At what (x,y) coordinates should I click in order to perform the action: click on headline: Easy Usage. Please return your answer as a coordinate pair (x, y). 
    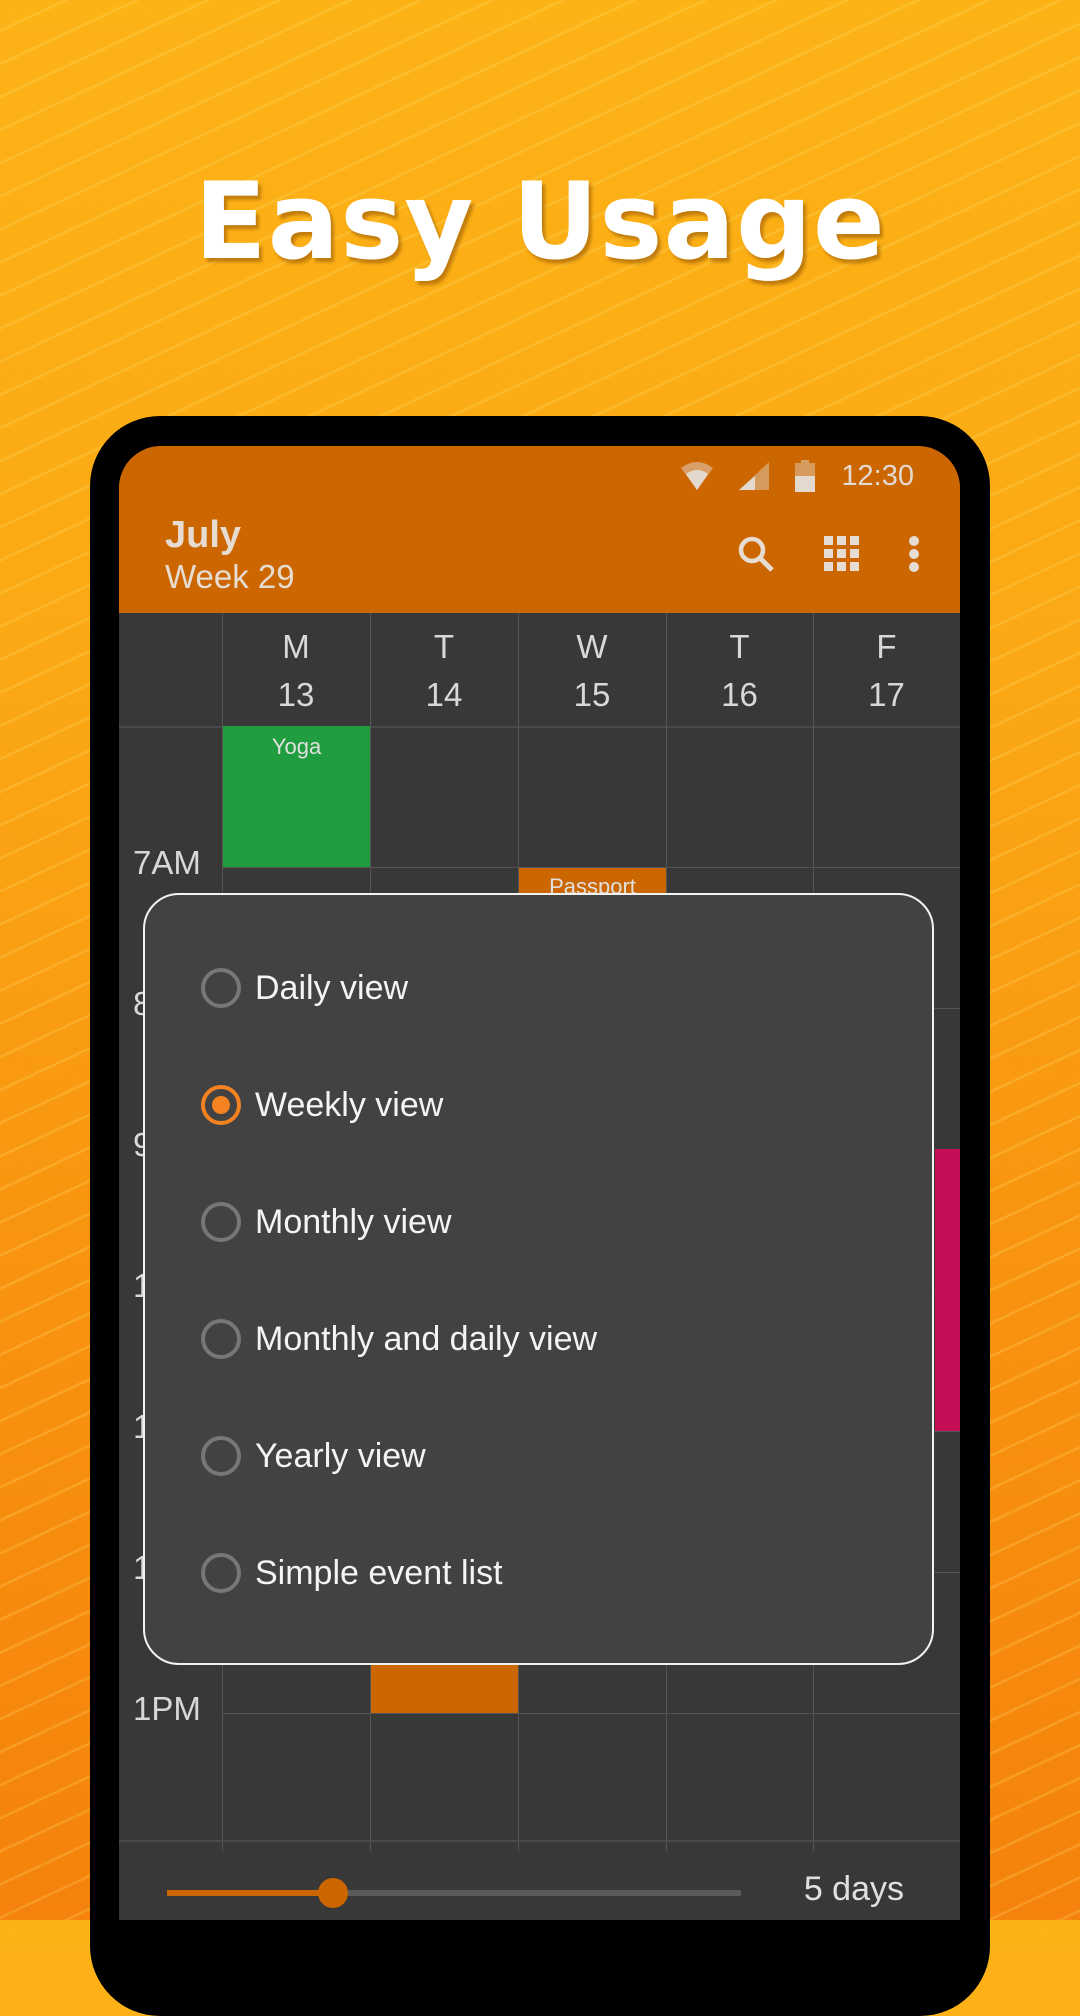
    Looking at the image, I should click on (540, 221).